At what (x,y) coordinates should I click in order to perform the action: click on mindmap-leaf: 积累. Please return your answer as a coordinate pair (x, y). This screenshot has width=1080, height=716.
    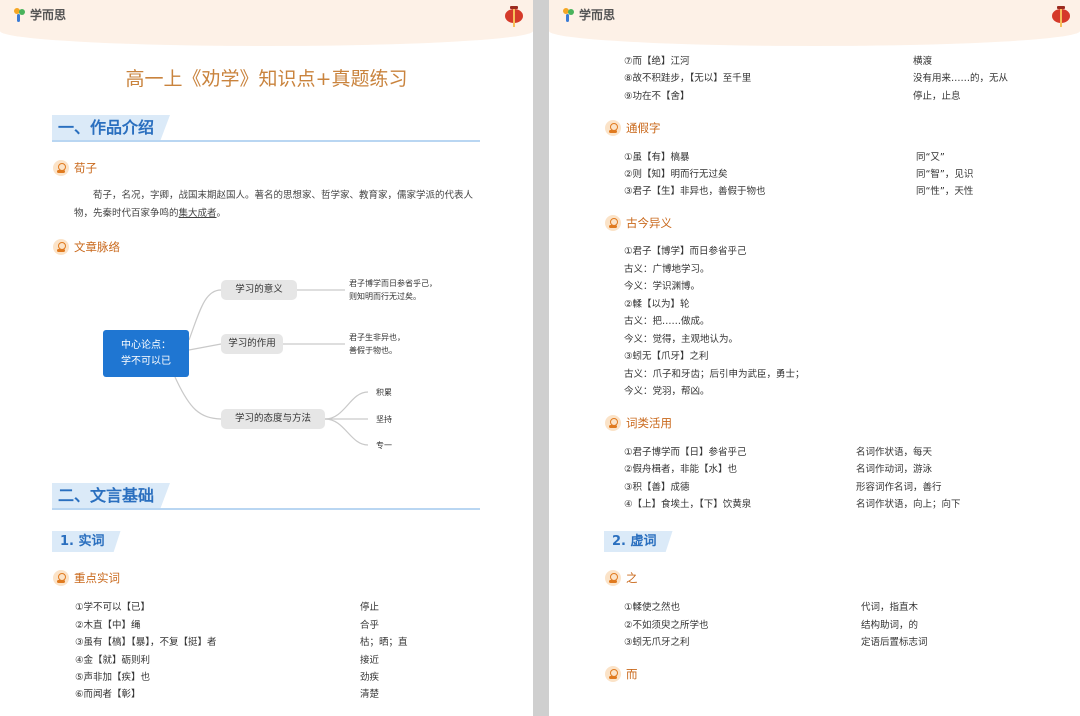
    Looking at the image, I should click on (384, 392).